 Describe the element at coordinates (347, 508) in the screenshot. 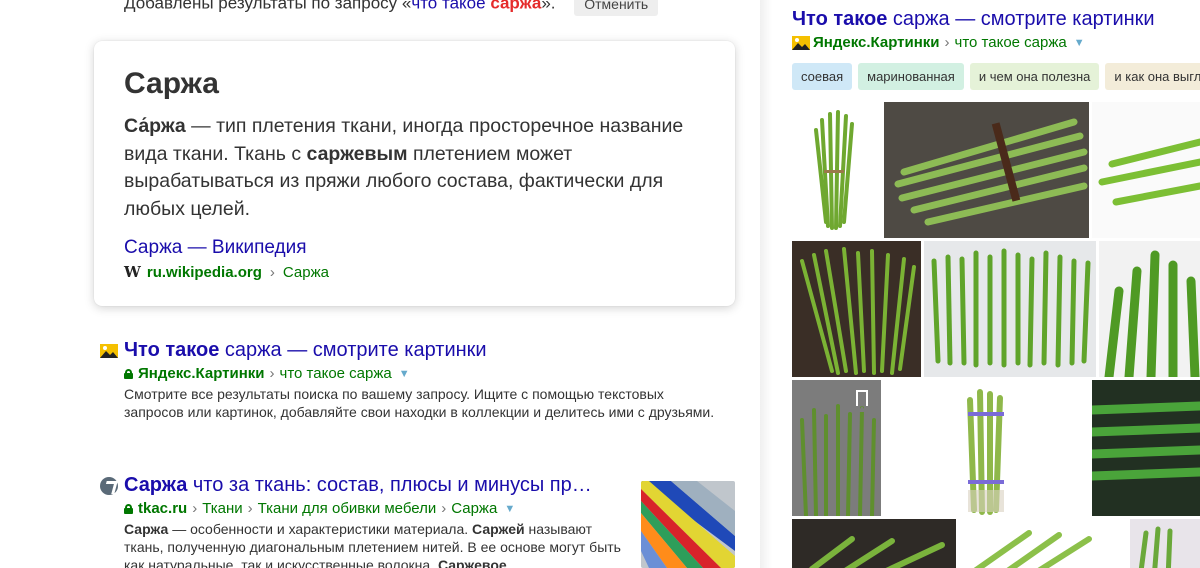

I see `result-crumb-link: Ткани для обивки мебели` at that location.